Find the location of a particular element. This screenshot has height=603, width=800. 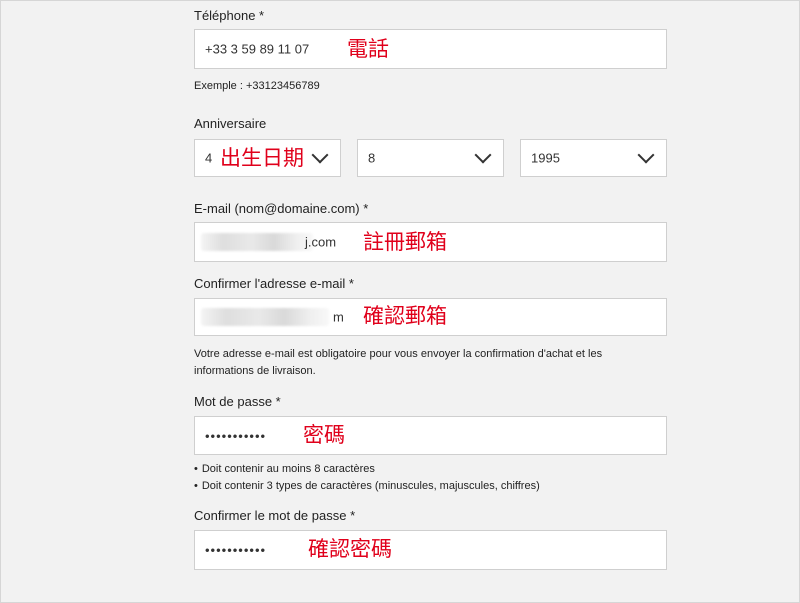

email-label: E-mail (nom@domaine.com) * is located at coordinates (281, 208).